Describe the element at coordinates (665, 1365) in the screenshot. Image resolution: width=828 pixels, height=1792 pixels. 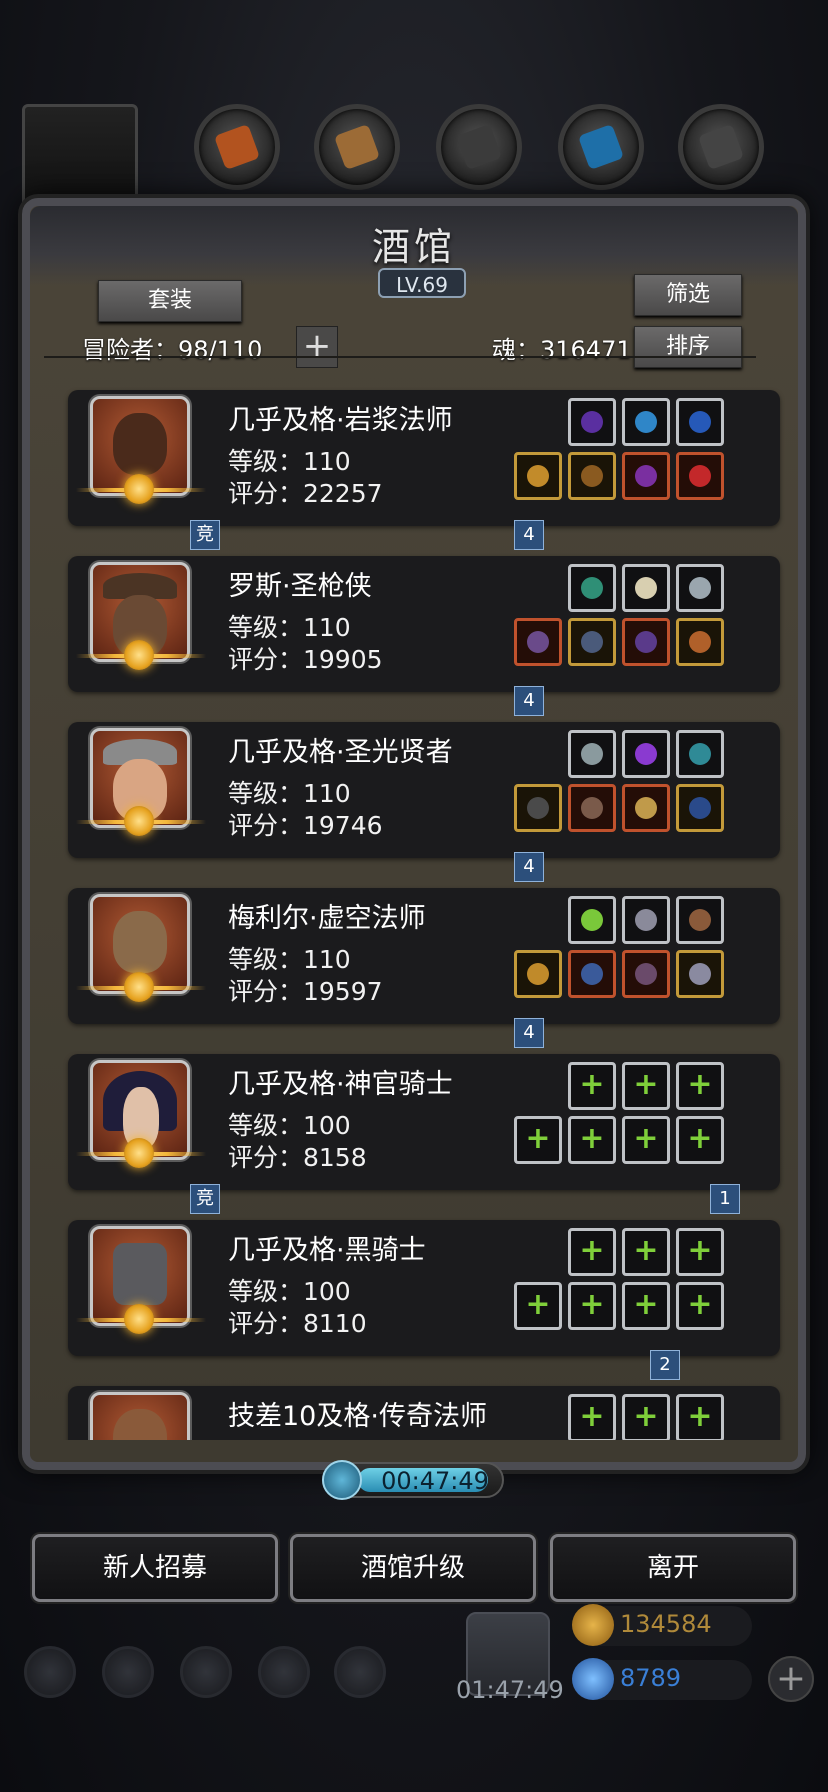
I see `equip-count-tag: 2` at that location.